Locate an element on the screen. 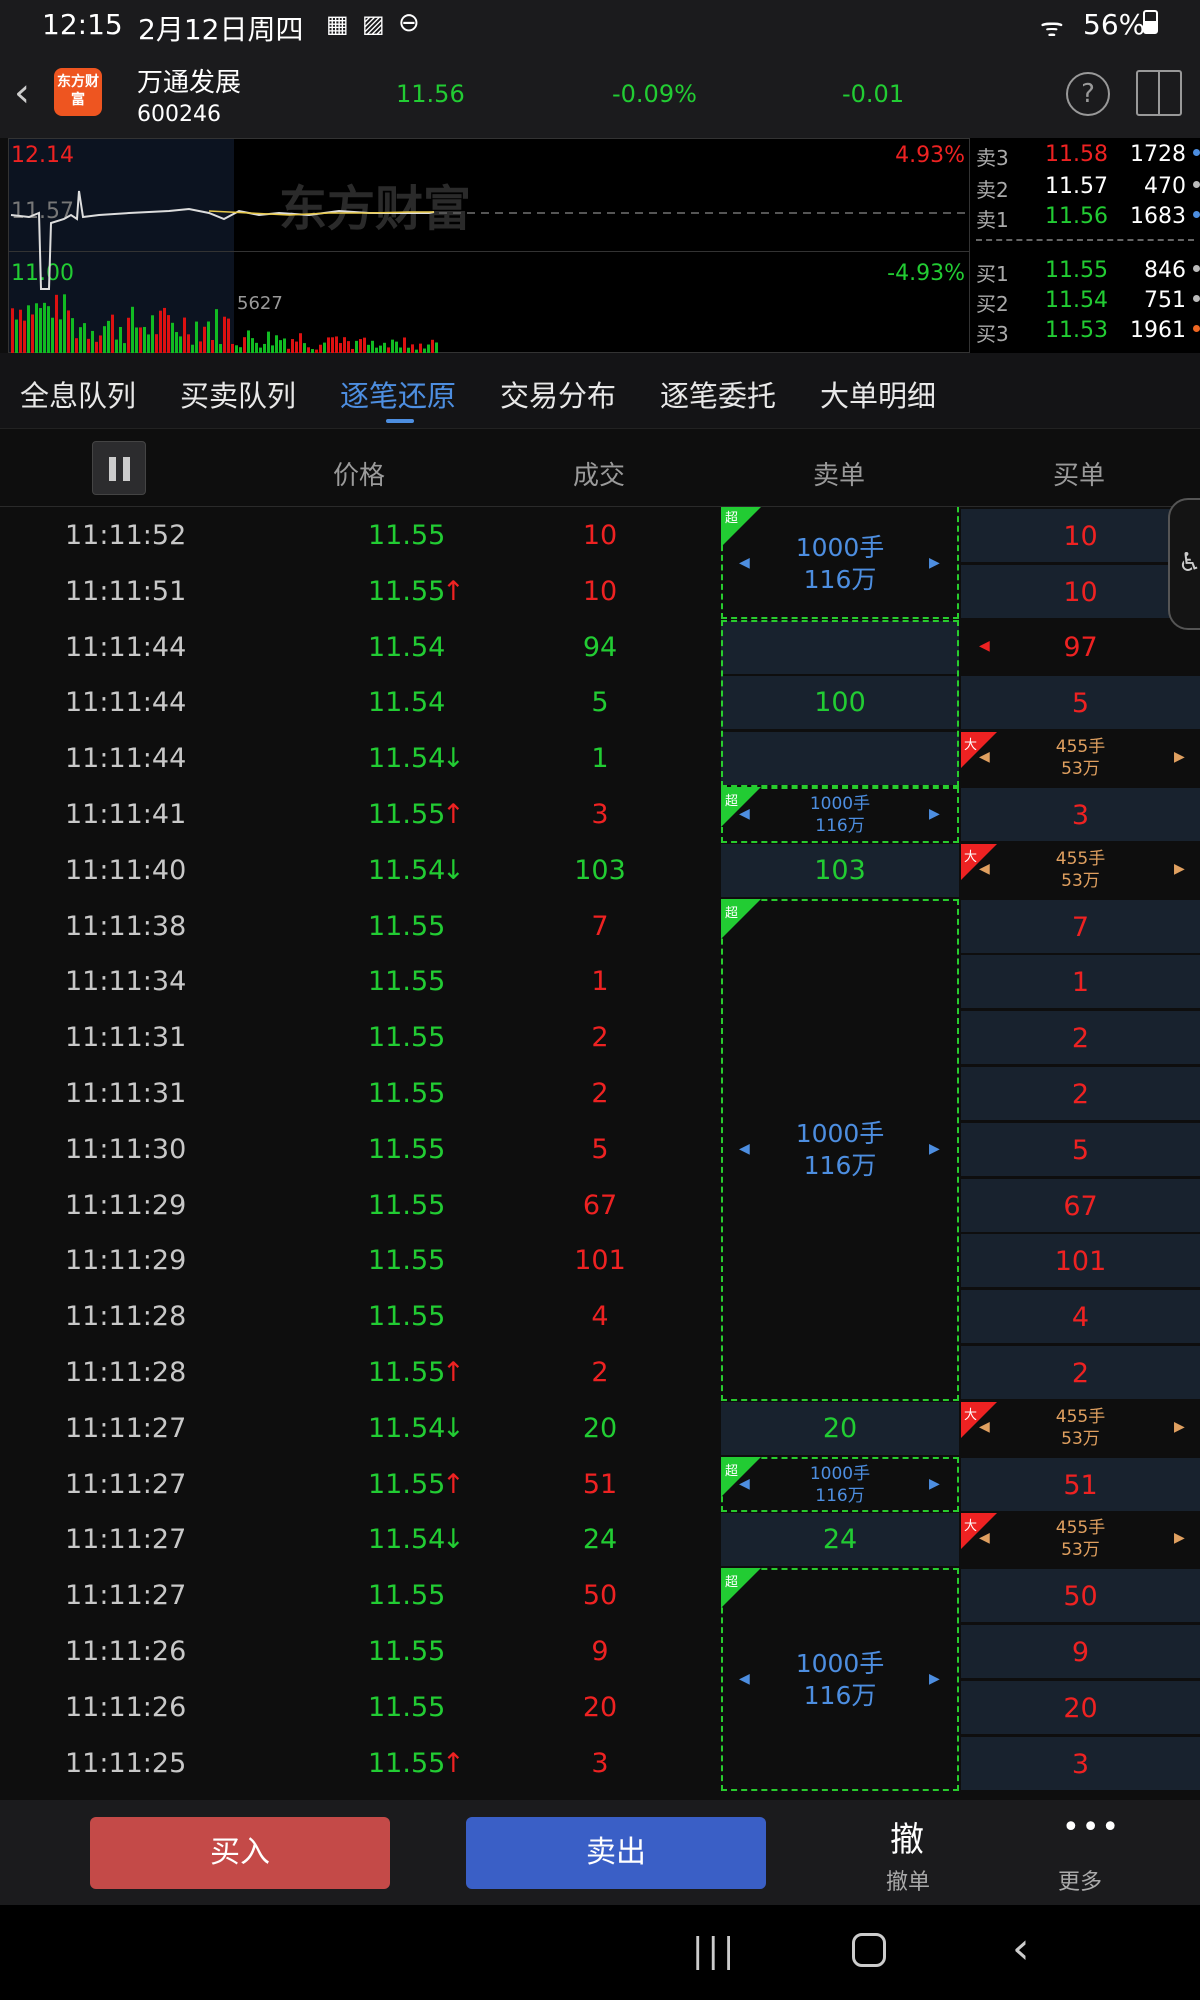 The image size is (1200, 2000). orderbook-price: 11.53 is located at coordinates (1076, 330).